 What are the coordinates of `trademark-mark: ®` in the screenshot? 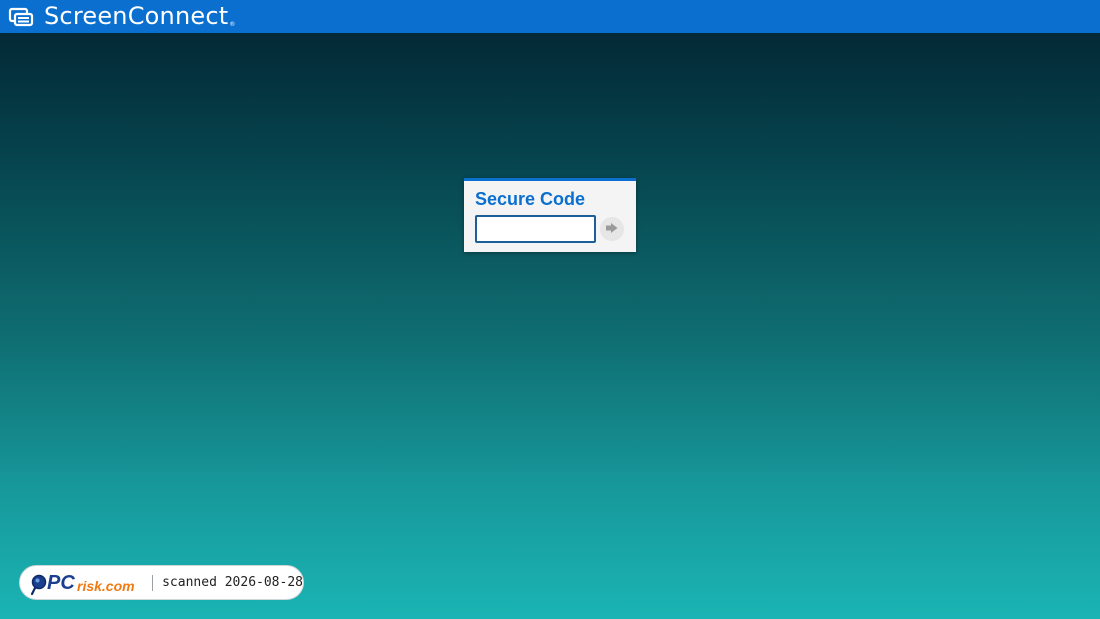 It's located at (232, 24).